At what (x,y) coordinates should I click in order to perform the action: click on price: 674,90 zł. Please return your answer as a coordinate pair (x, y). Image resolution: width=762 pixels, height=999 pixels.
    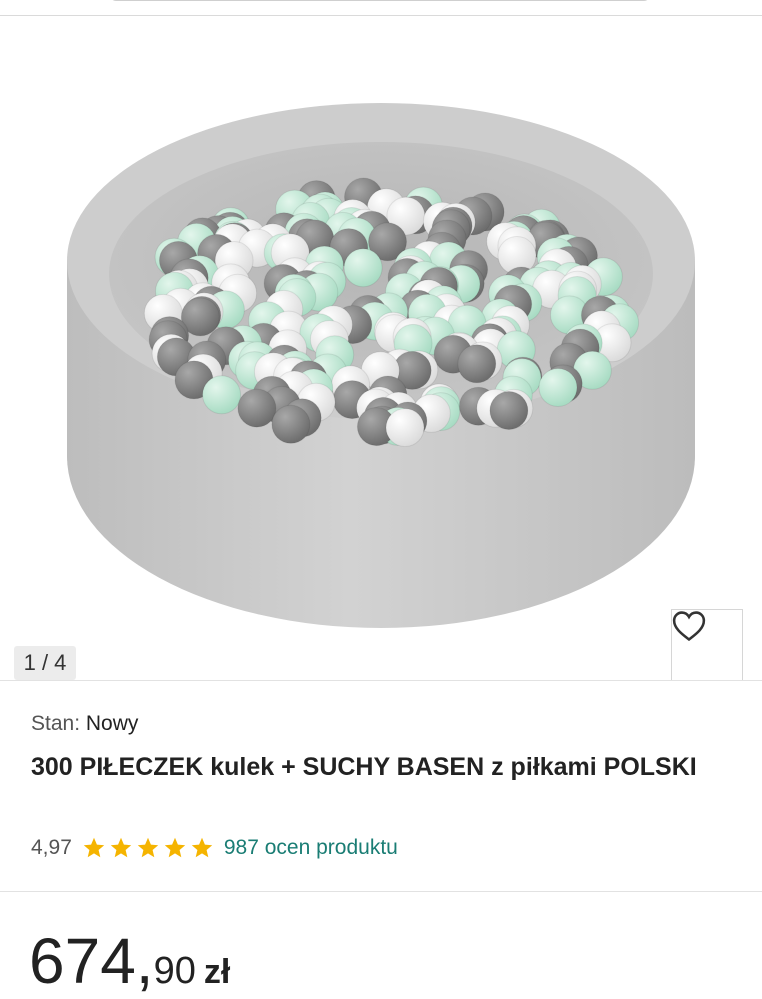
    Looking at the image, I should click on (129, 961).